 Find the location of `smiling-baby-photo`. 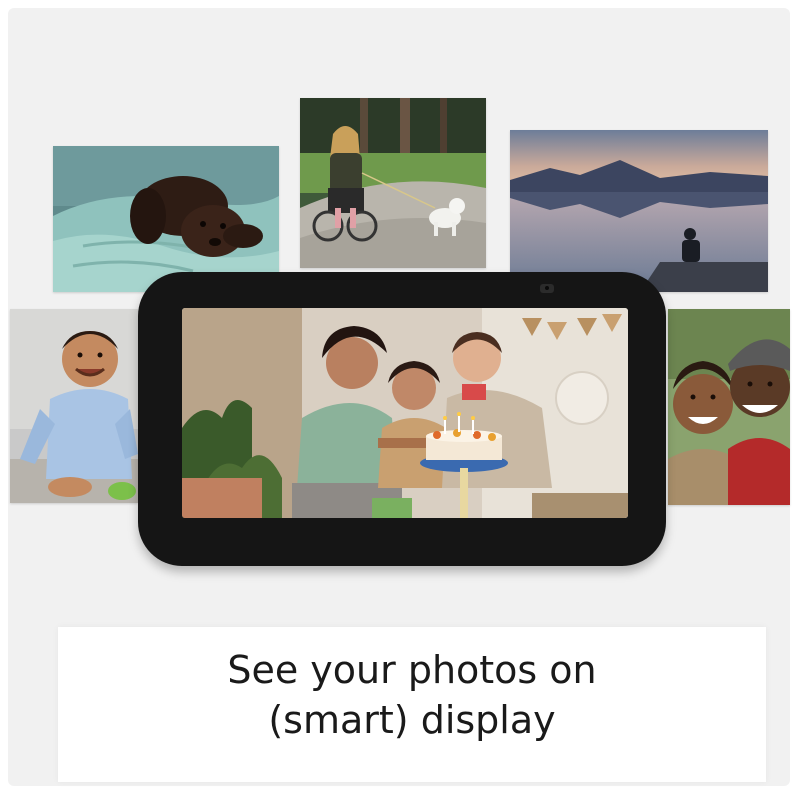

smiling-baby-photo is located at coordinates (74, 406).